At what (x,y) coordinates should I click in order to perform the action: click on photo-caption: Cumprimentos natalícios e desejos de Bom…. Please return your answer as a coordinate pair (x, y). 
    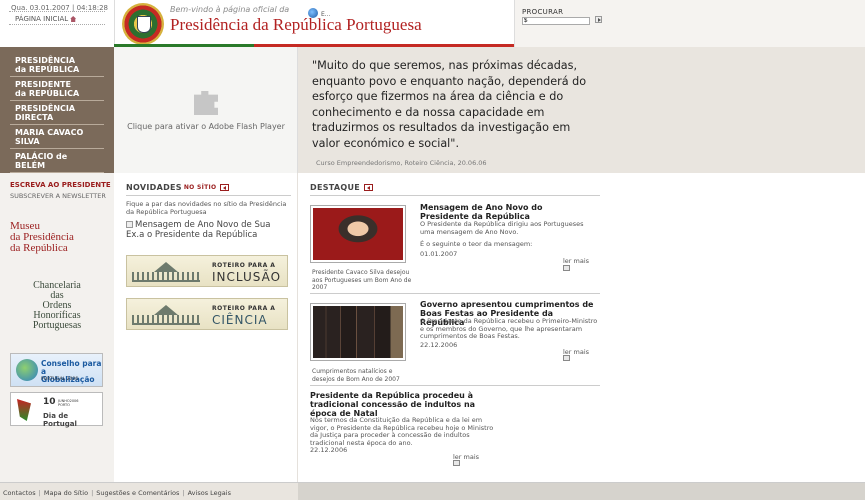
    Looking at the image, I should click on (356, 375).